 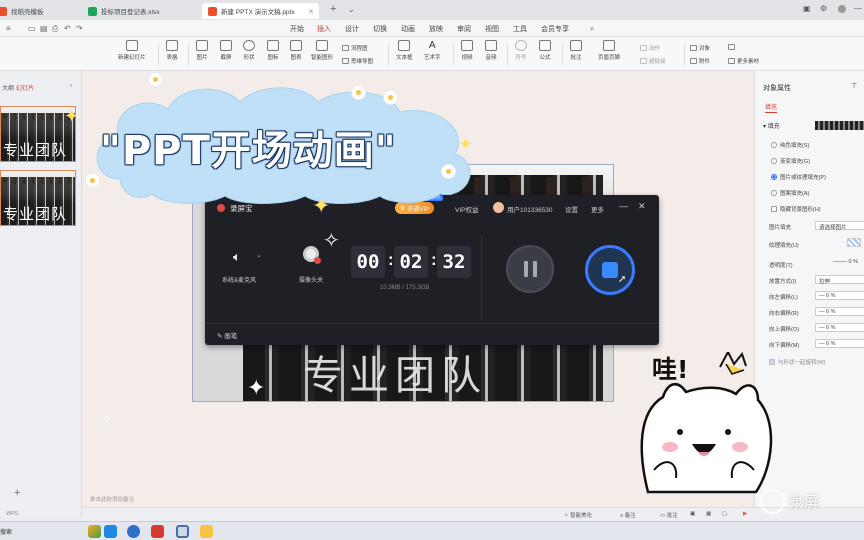 What do you see at coordinates (404, 50) in the screenshot?
I see `textbox-button: 文本框` at bounding box center [404, 50].